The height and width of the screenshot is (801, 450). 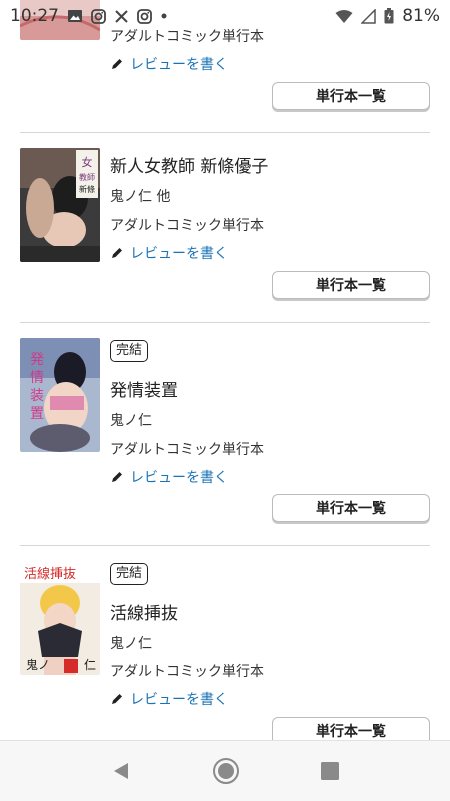 What do you see at coordinates (37, 360) in the screenshot?
I see `svg-text: 発` at bounding box center [37, 360].